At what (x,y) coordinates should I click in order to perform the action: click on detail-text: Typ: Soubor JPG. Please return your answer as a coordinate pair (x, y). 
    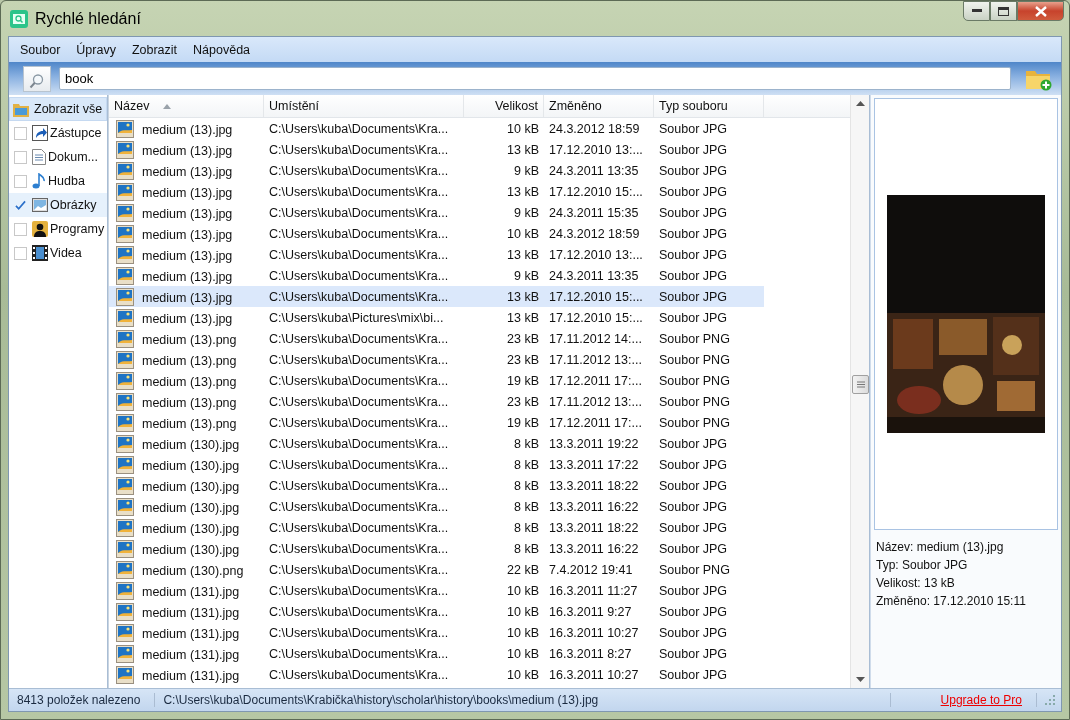
    Looking at the image, I should click on (922, 566).